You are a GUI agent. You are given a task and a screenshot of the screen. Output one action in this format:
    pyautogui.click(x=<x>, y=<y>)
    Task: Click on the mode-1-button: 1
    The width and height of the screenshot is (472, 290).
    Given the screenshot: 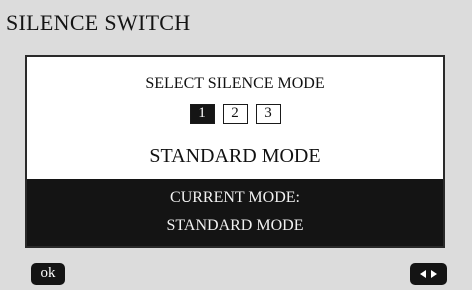 What is the action you would take?
    pyautogui.click(x=202, y=114)
    